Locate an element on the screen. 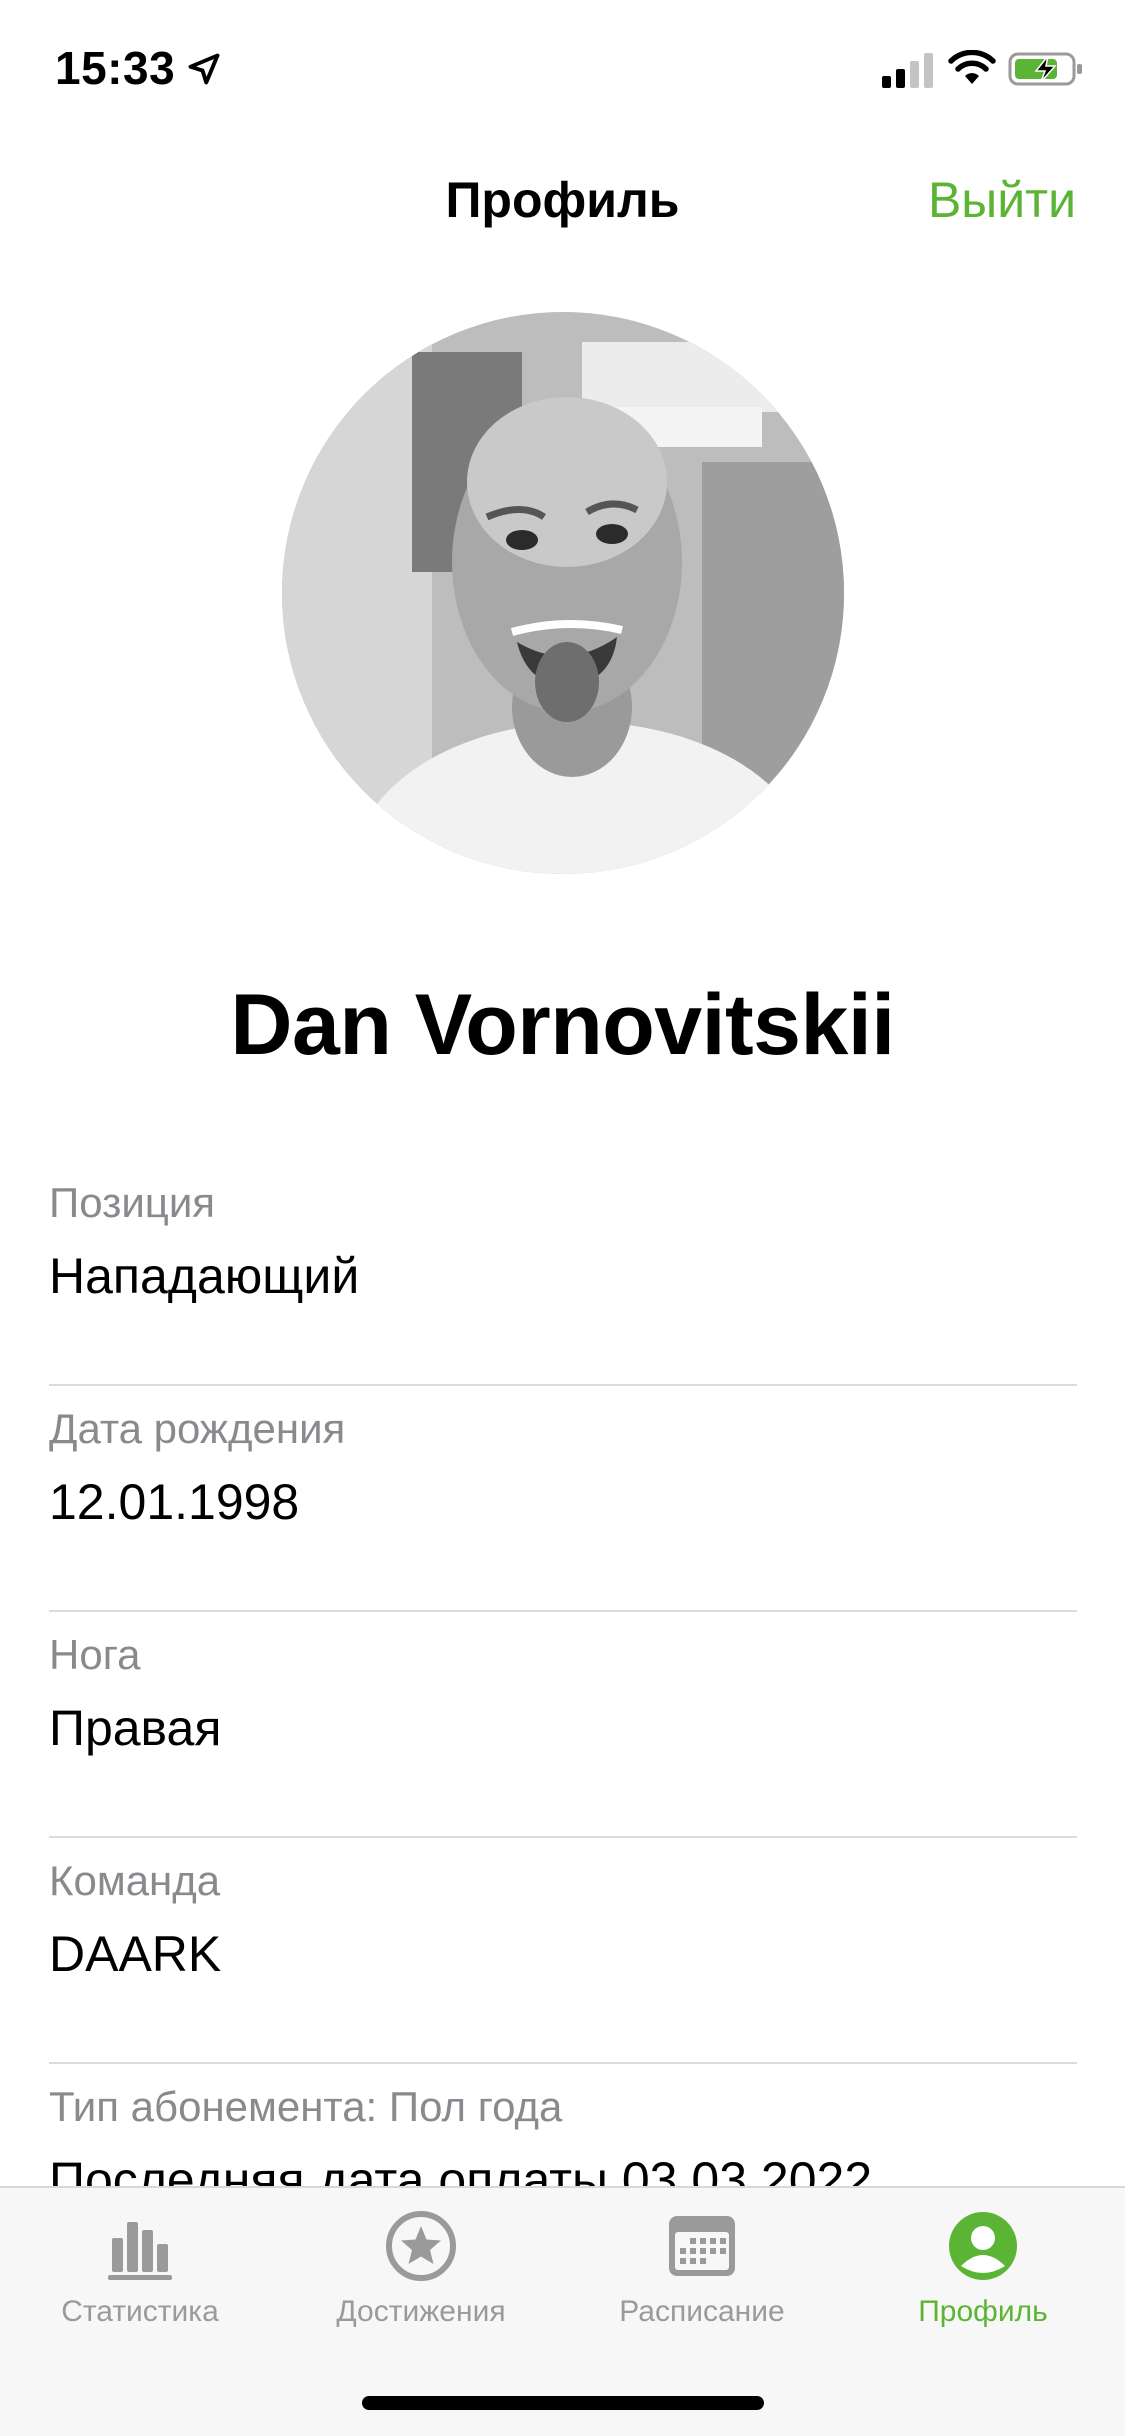 The image size is (1125, 2436). person-circle-icon is located at coordinates (983, 2246).